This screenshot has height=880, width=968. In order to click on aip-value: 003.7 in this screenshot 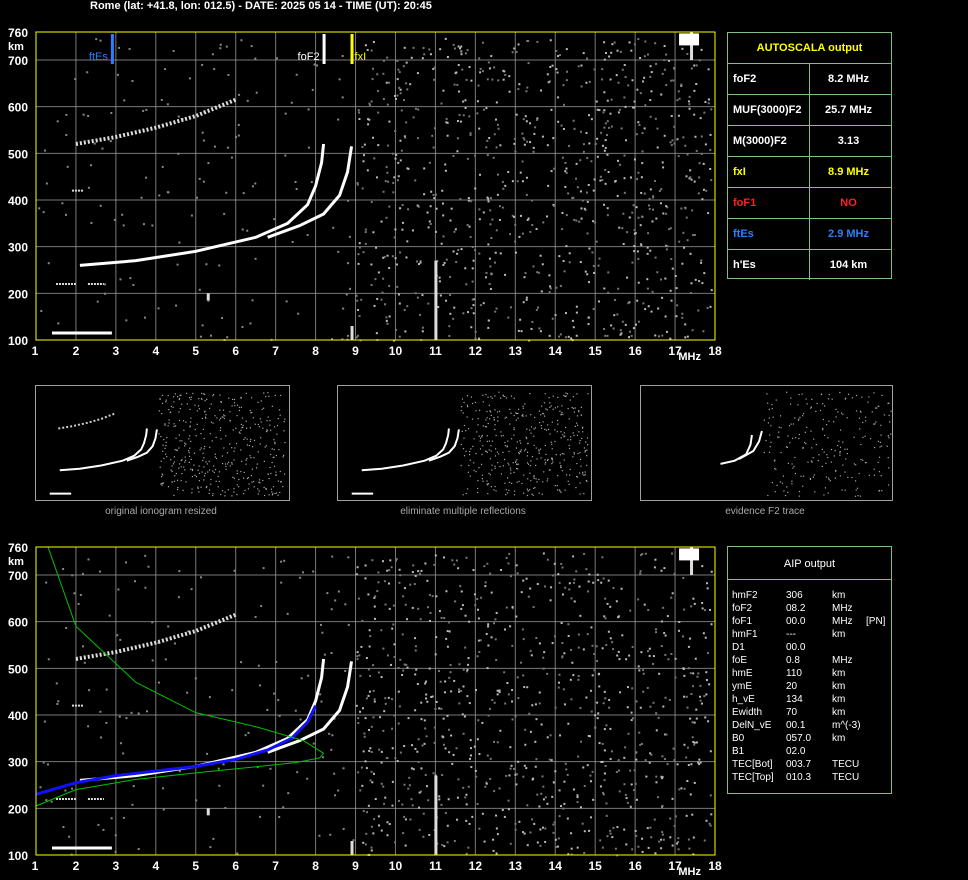, I will do `click(799, 764)`.